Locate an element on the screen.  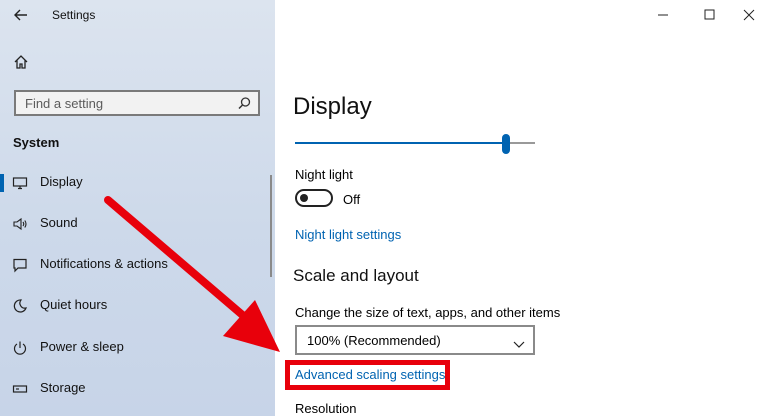
slider-thumb is located at coordinates (506, 144).